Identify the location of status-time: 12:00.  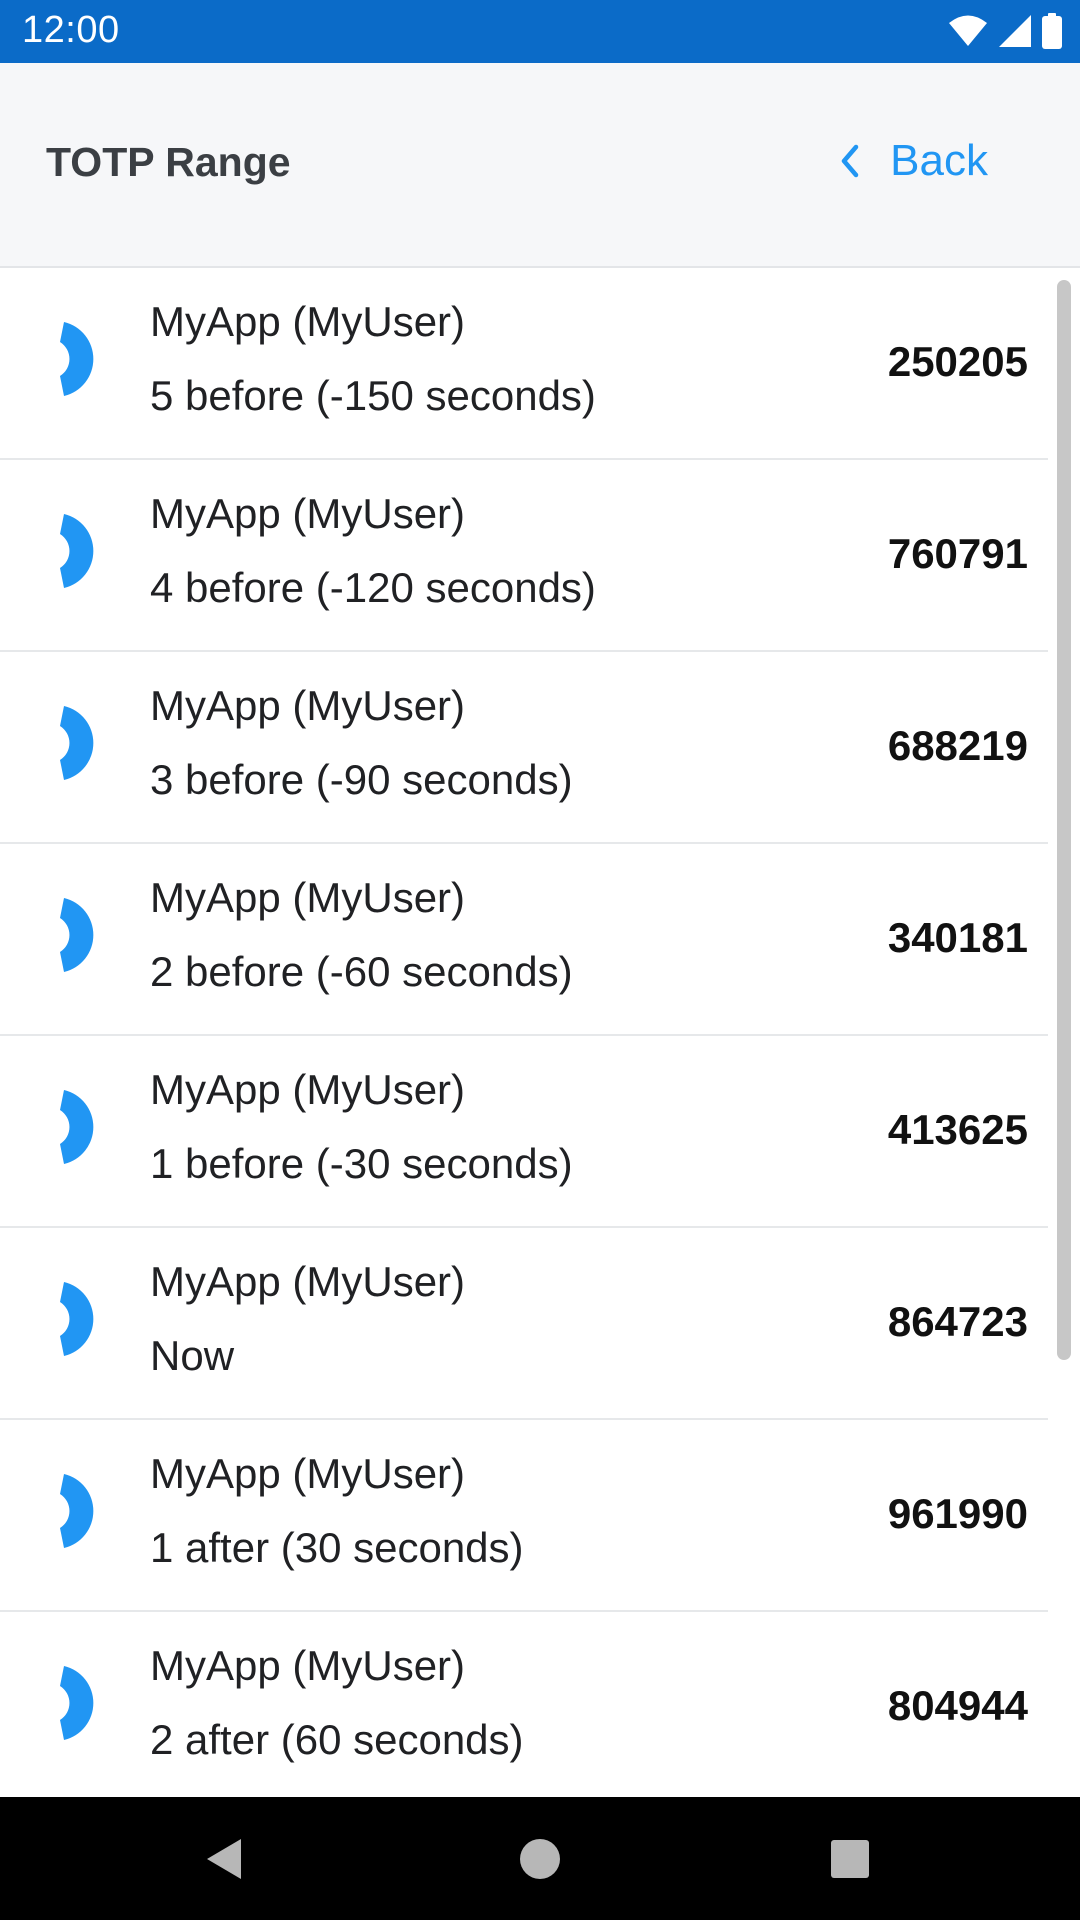
(71, 30).